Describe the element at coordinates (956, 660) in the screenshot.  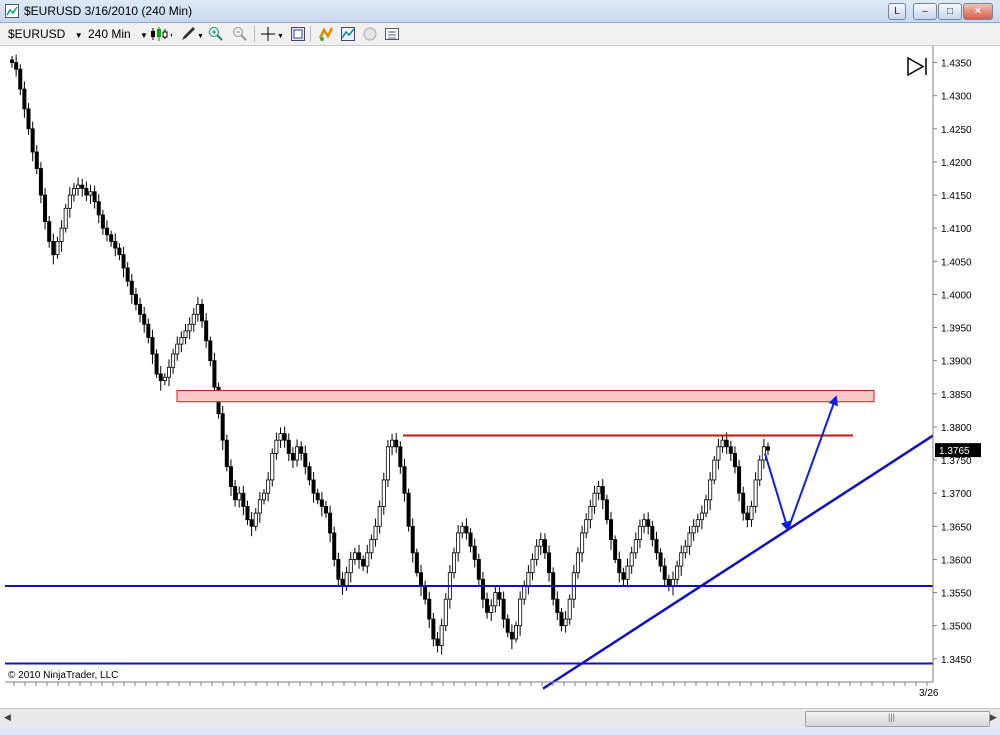
I see `y-tick-label: 1.3450` at that location.